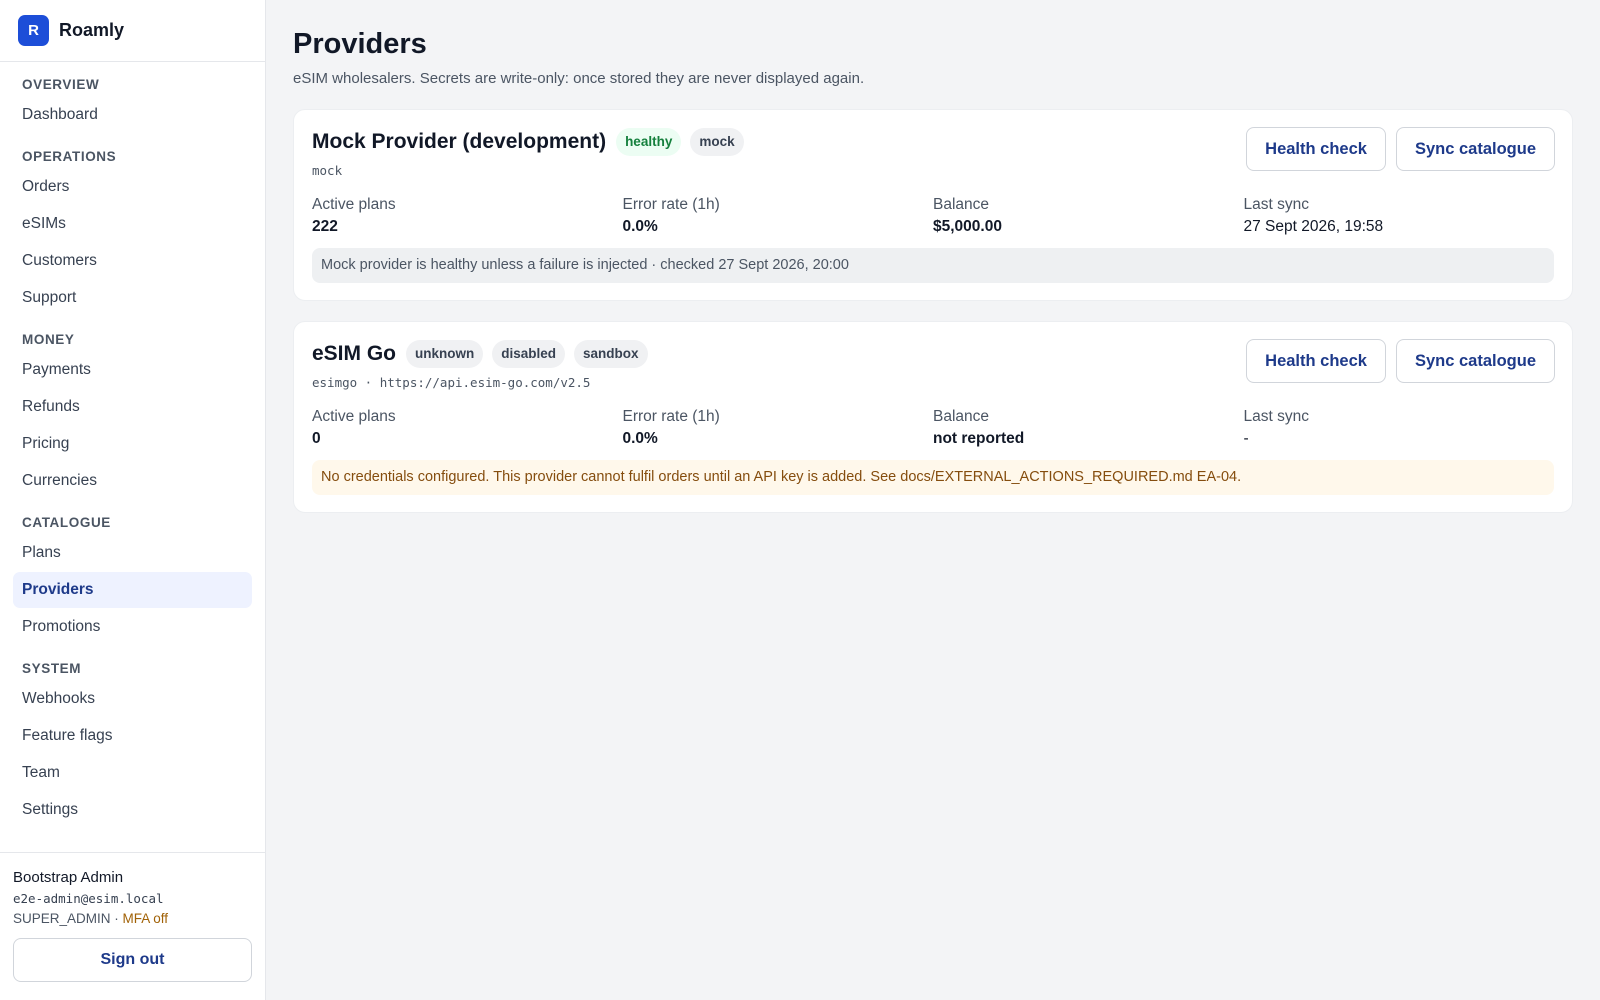  I want to click on sidebar-item-webhooks: Webhooks, so click(132, 699).